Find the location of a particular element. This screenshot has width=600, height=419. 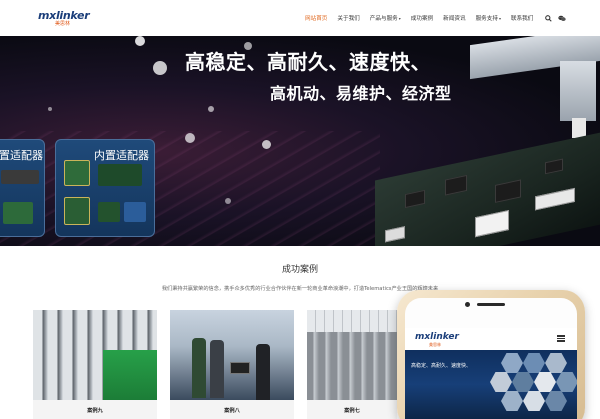

hero-headline-2: 高机动、易维护、经济型 is located at coordinates (361, 93).